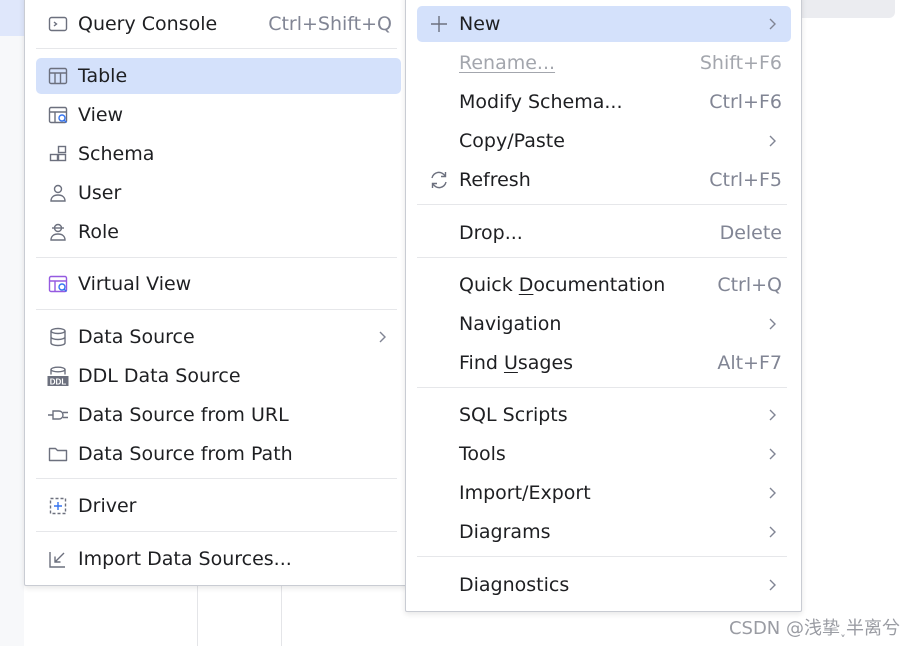  What do you see at coordinates (604, 532) in the screenshot?
I see `menu-item-diagrams: Diagrams` at bounding box center [604, 532].